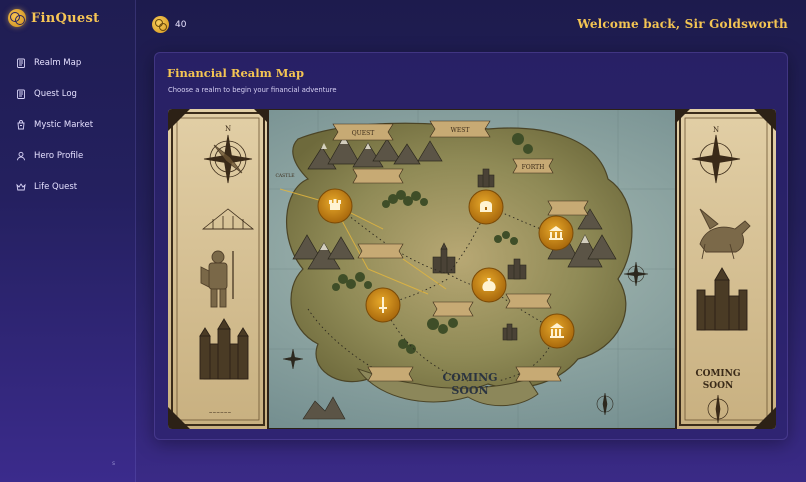  What do you see at coordinates (471, 26) in the screenshot?
I see `top-bar: 40 Welcome back, Sir Goldsworth` at bounding box center [471, 26].